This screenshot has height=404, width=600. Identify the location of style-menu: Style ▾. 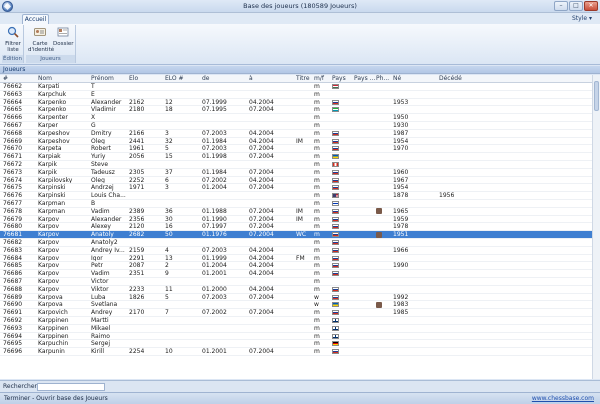
(582, 18).